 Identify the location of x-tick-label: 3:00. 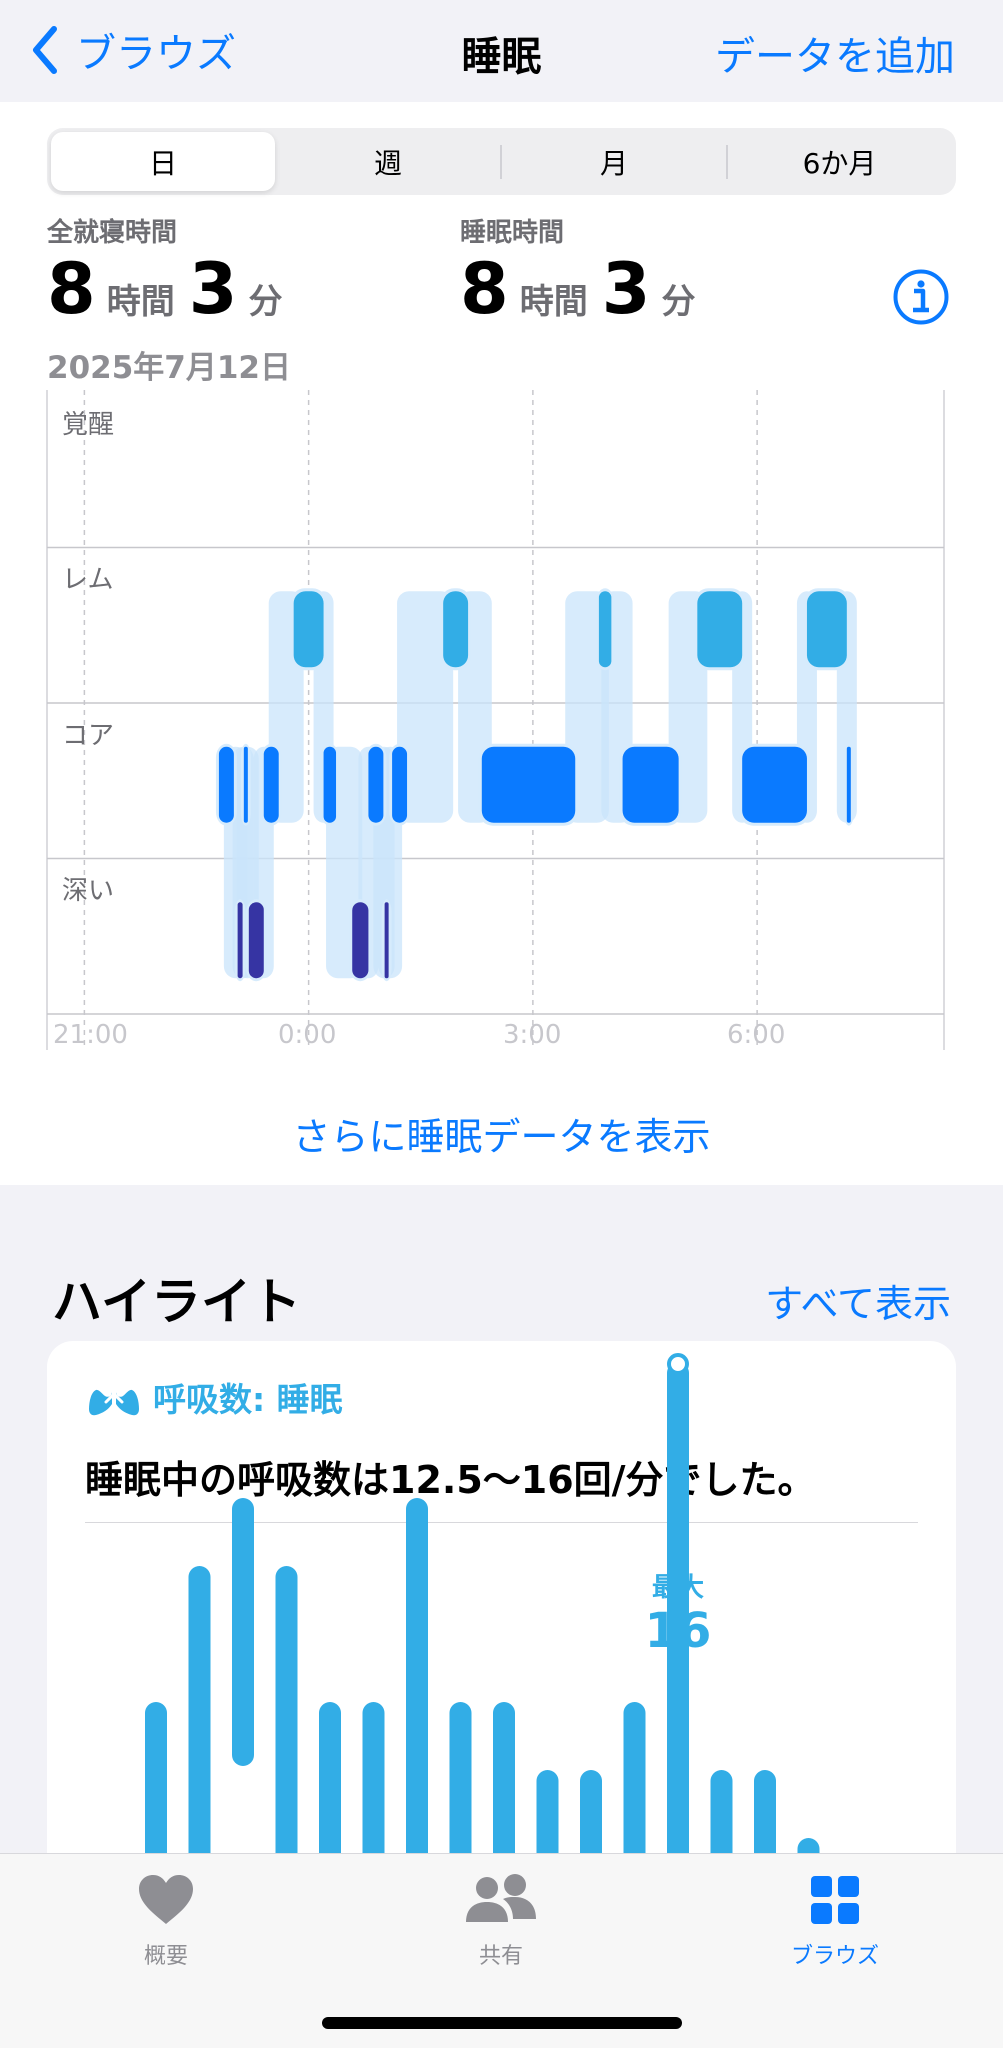
(532, 1035).